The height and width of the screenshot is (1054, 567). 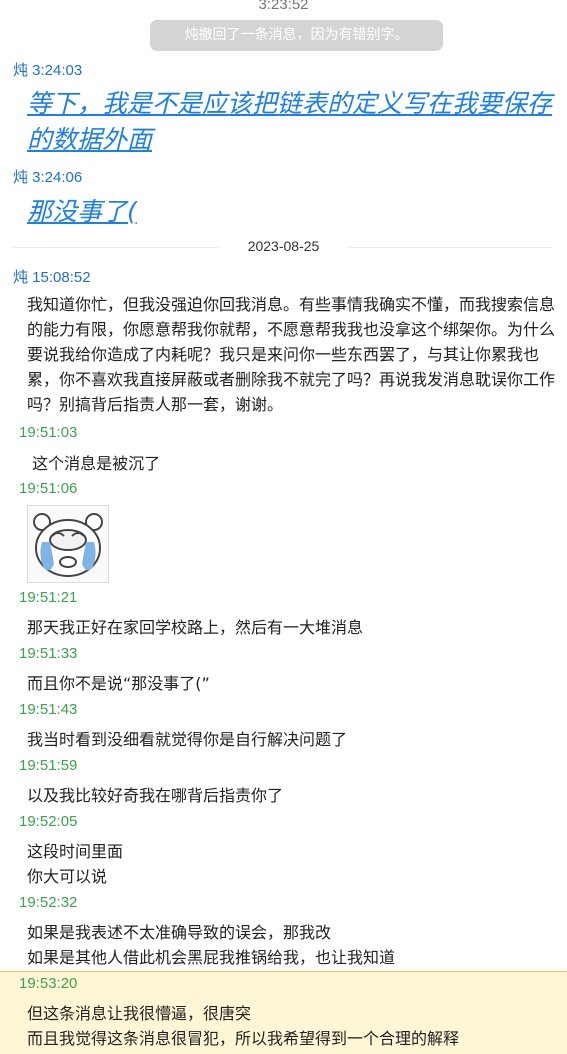 I want to click on message-link-text: 那没事了(, so click(x=297, y=212).